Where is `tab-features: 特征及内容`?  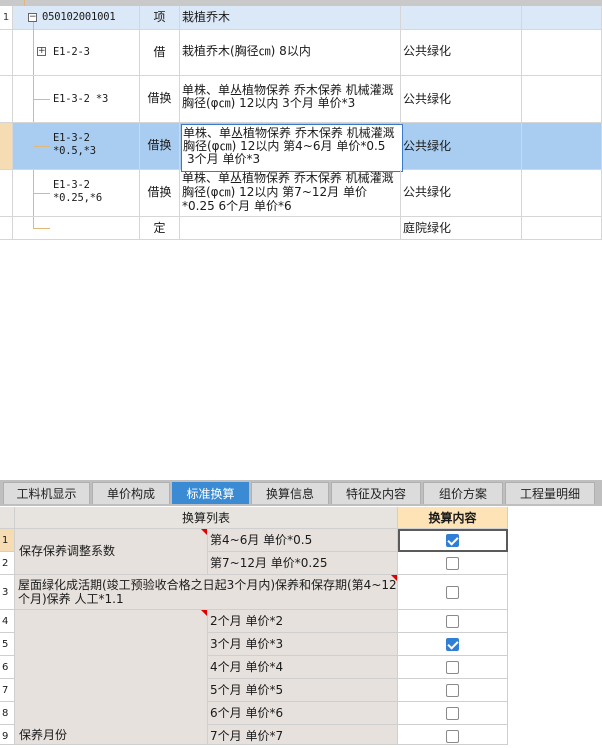 tab-features: 特征及内容 is located at coordinates (376, 493).